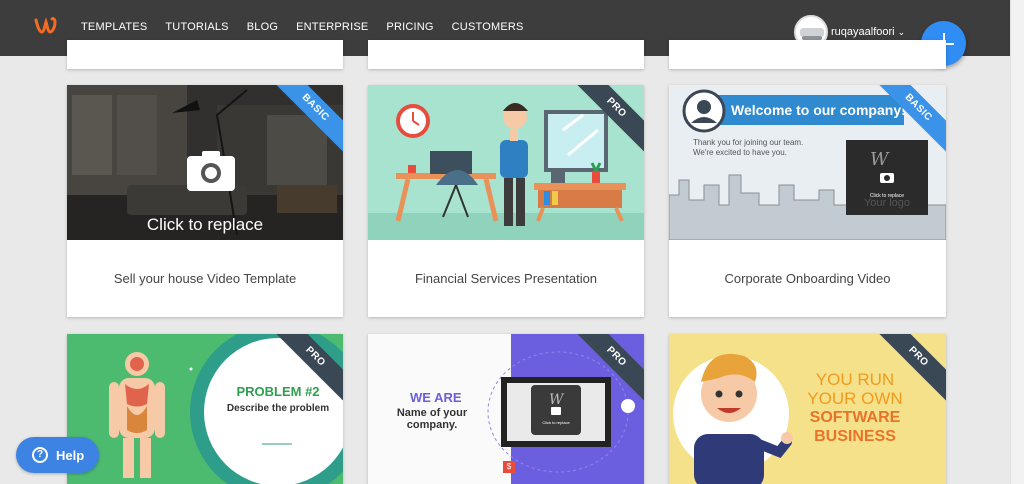  Describe the element at coordinates (205, 225) in the screenshot. I see `click-to-replace-label: Click to replace` at that location.